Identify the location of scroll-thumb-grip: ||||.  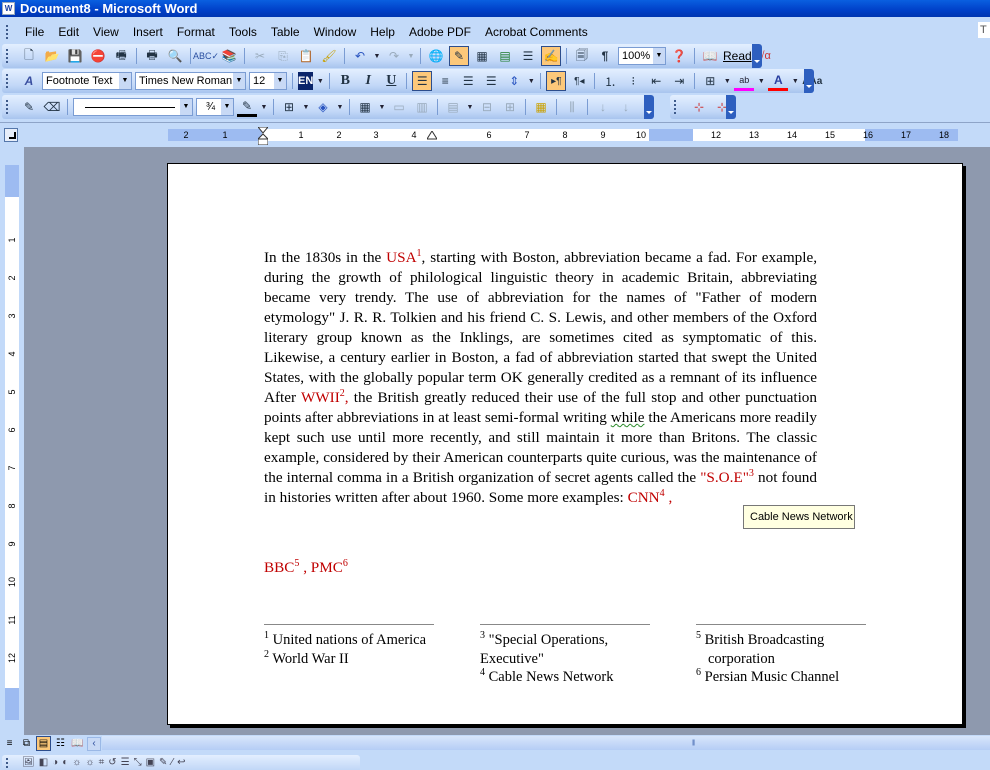
(693, 743).